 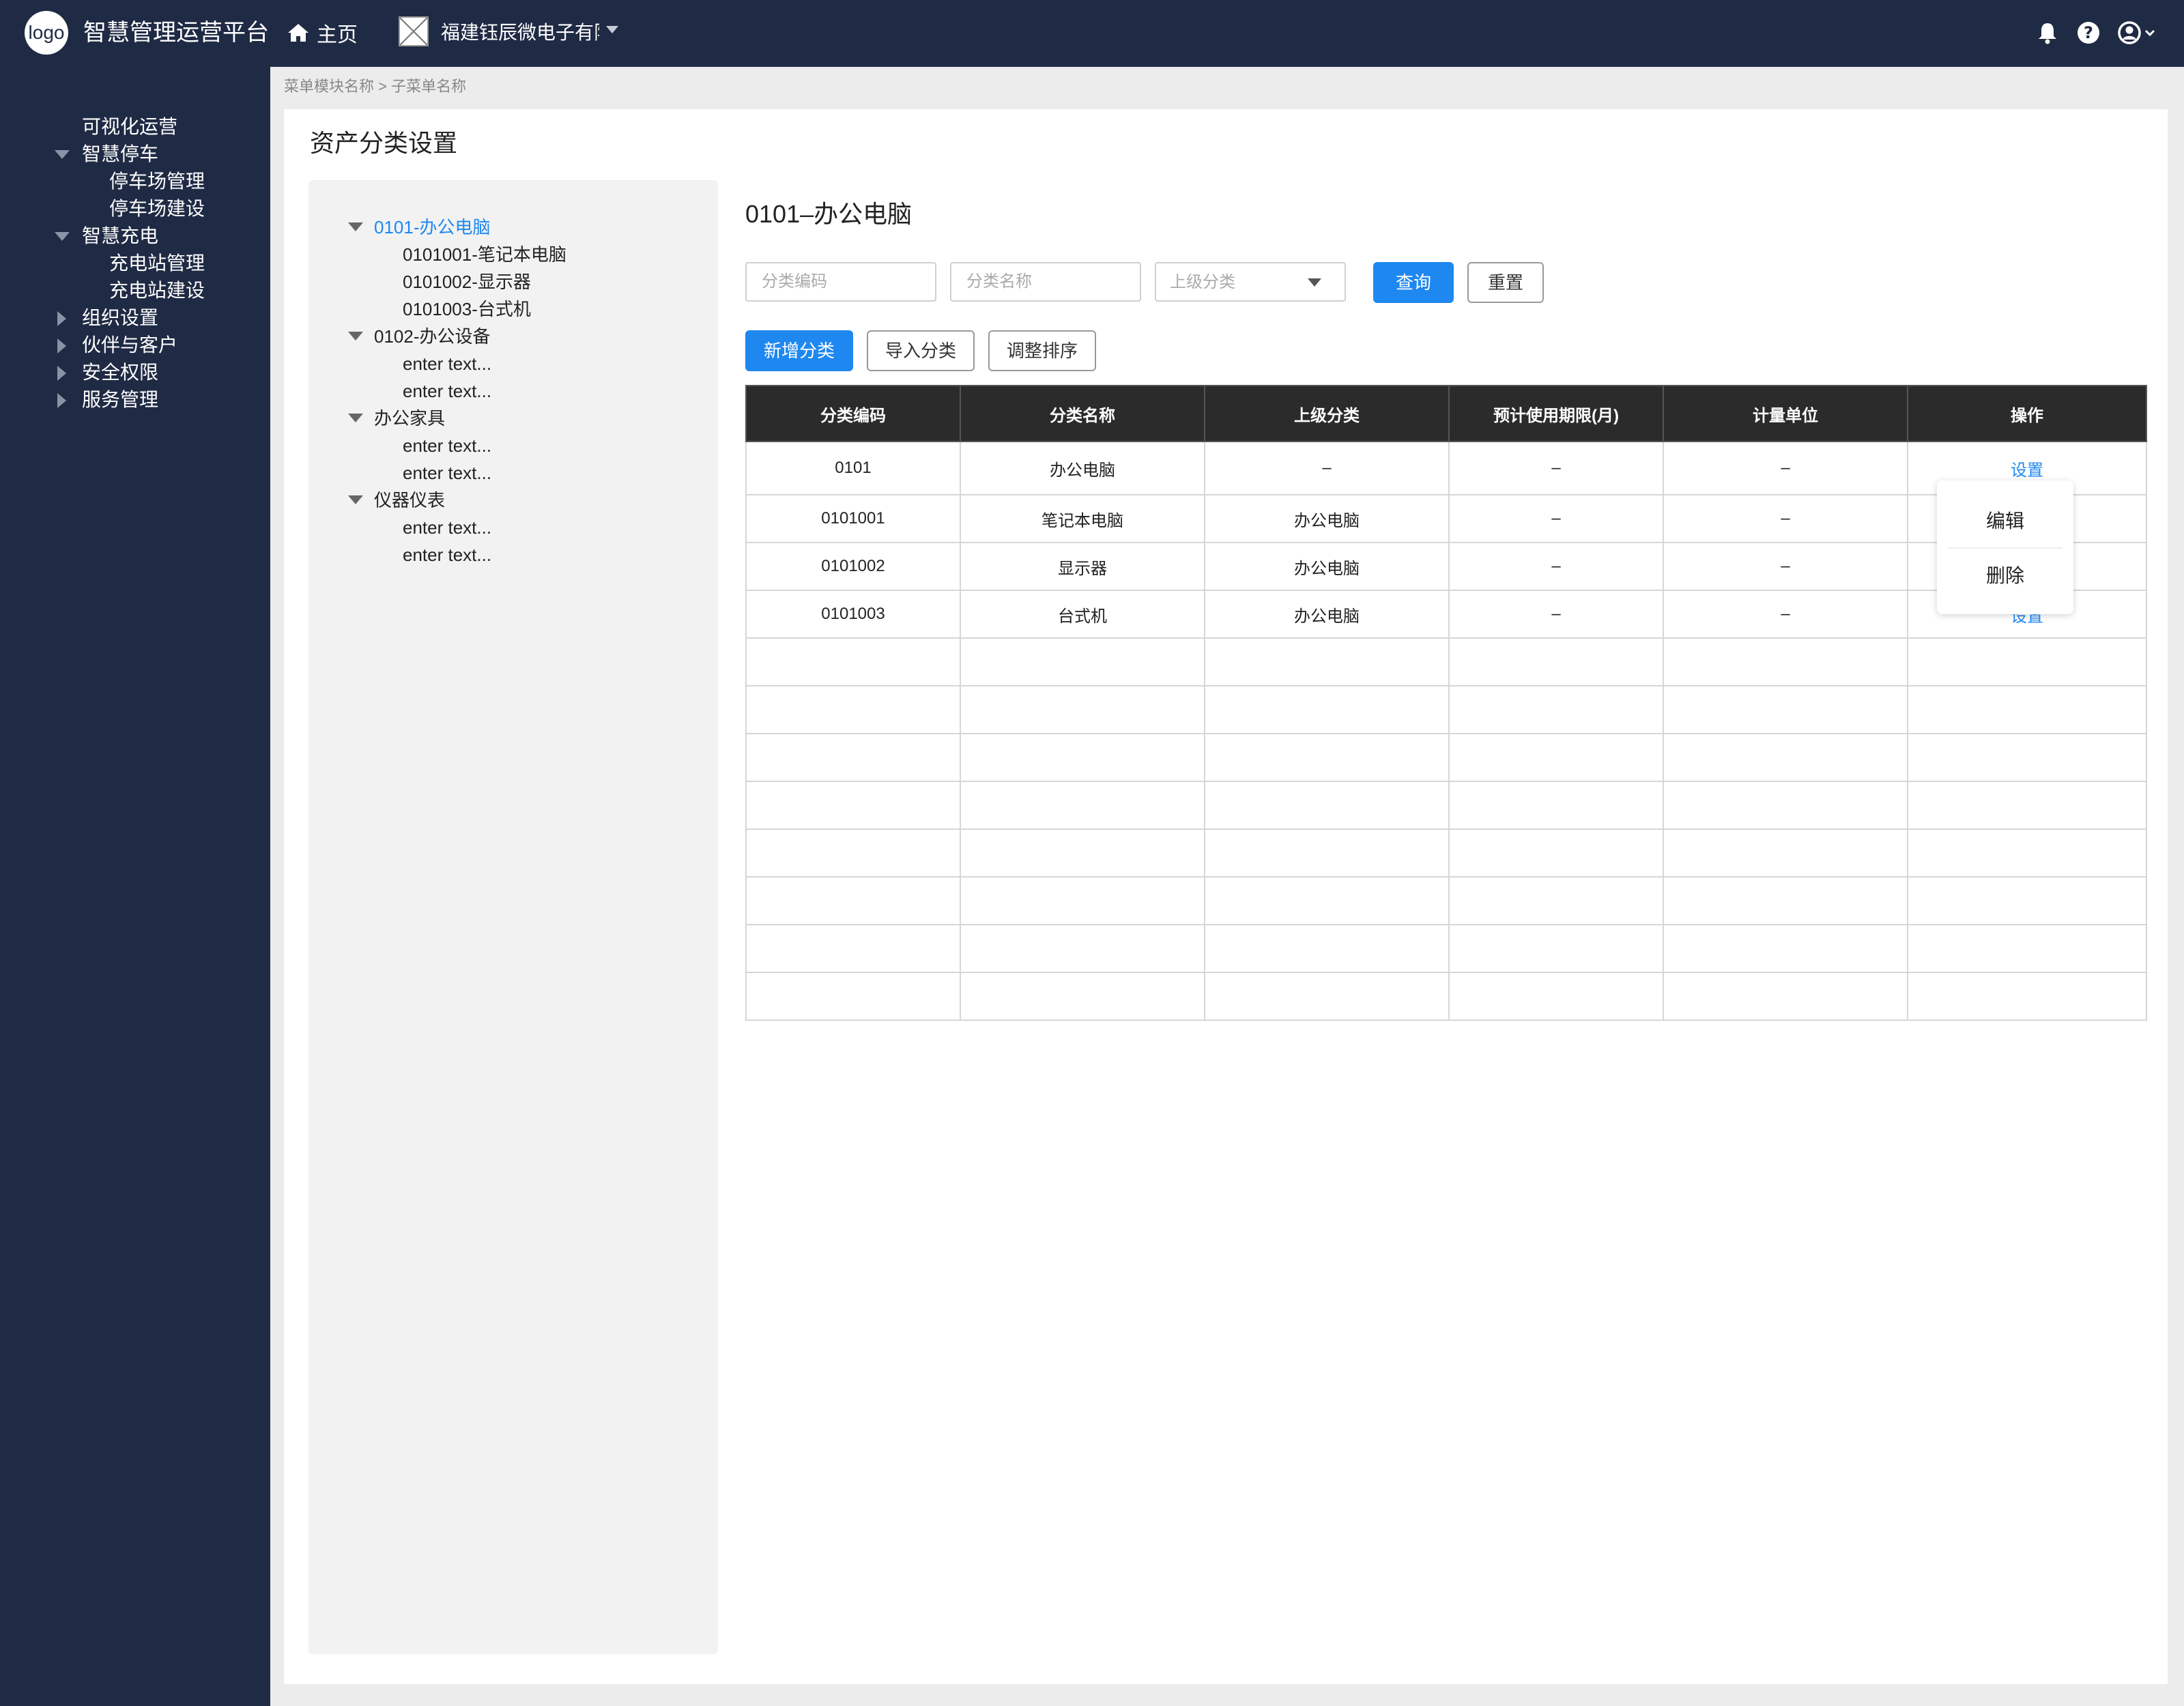 I want to click on table-cell: 台式机, so click(x=1082, y=614).